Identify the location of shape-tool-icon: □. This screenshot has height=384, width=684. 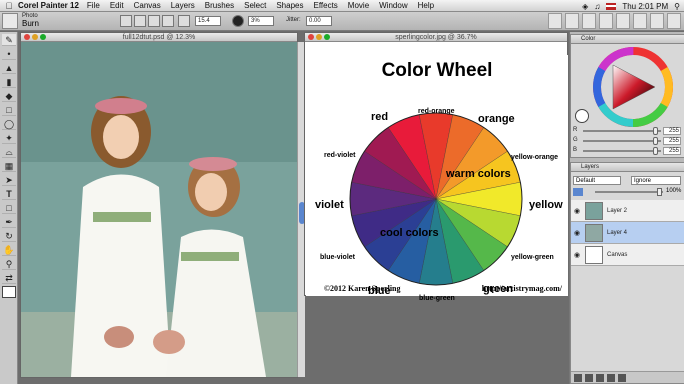
(9, 208).